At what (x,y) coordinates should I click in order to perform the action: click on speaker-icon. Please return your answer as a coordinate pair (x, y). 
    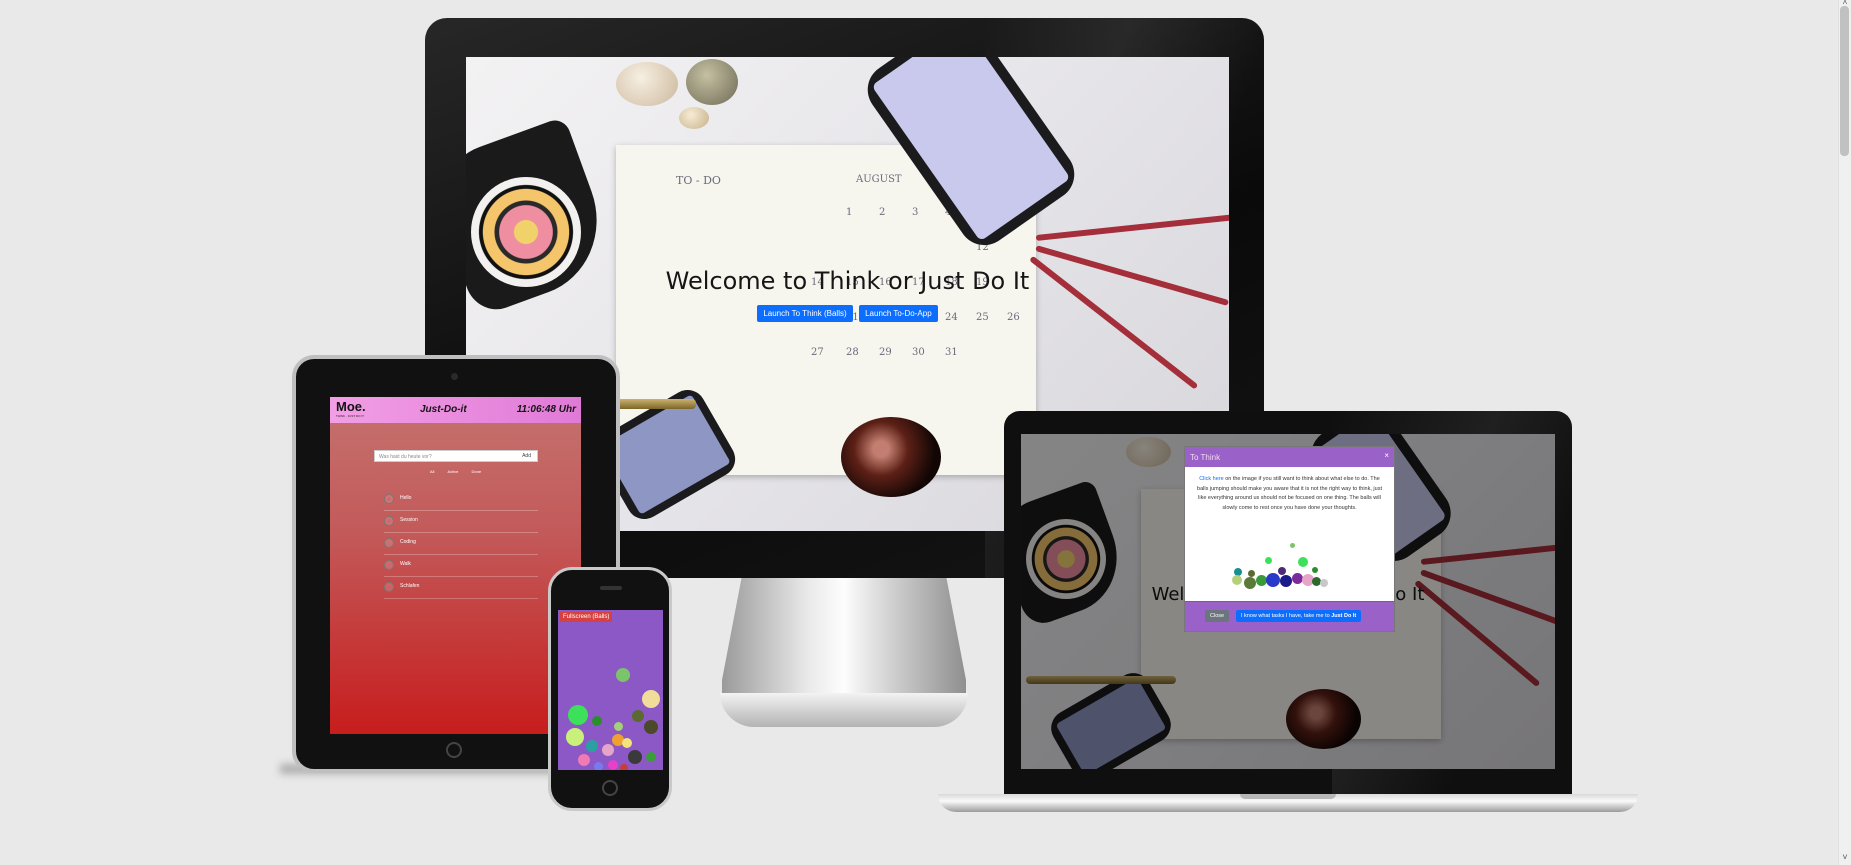
    Looking at the image, I should click on (611, 588).